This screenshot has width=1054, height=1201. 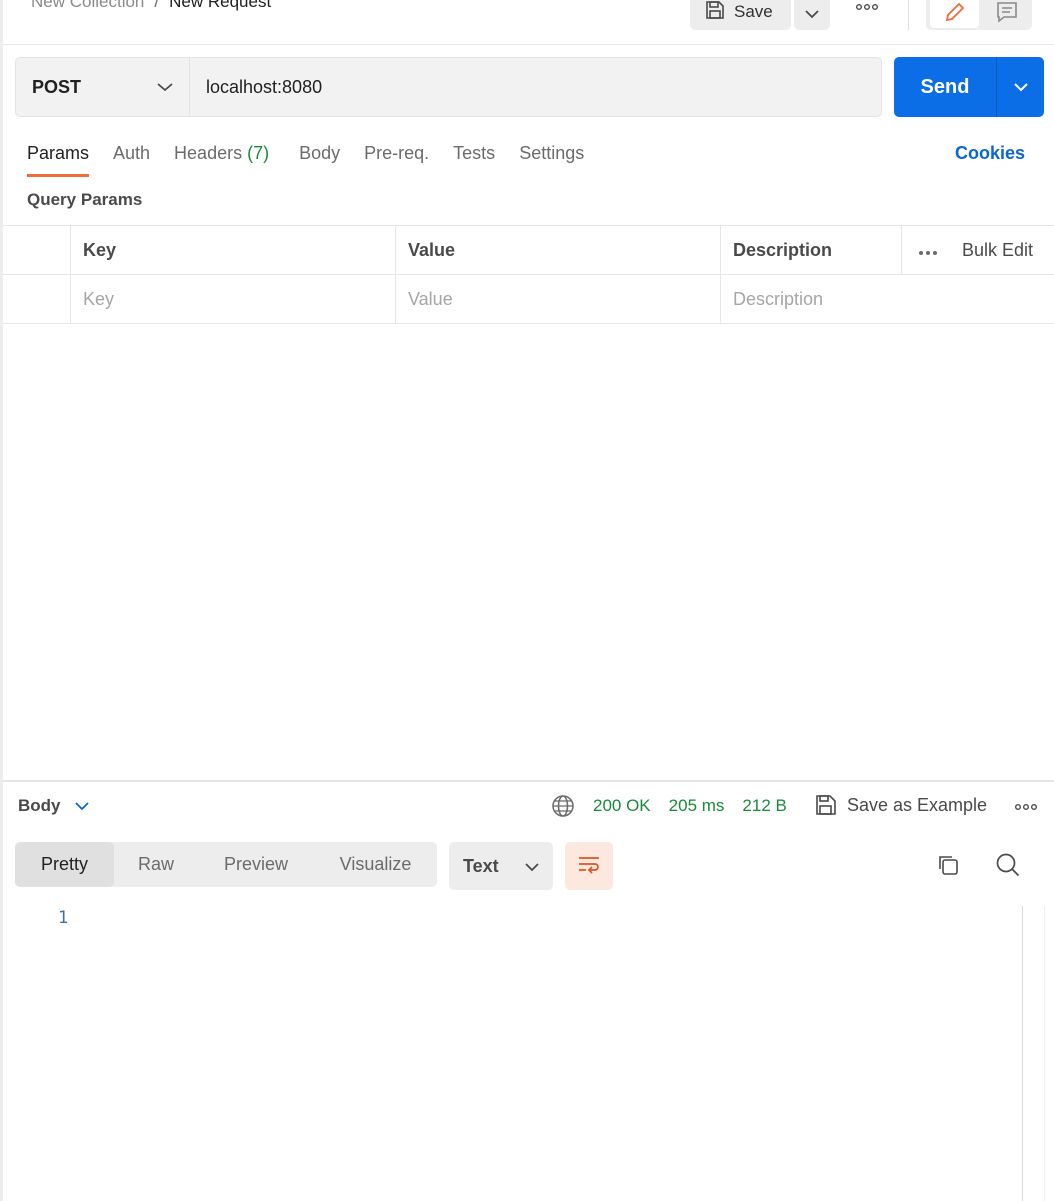 I want to click on search-button, so click(x=1008, y=866).